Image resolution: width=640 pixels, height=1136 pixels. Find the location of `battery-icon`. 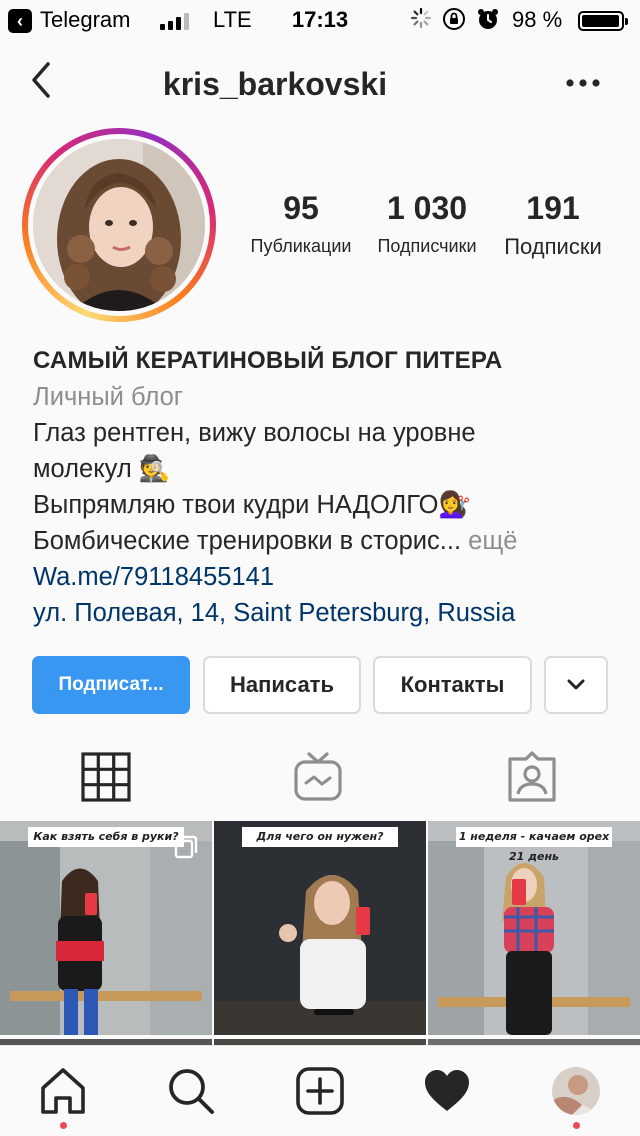

battery-icon is located at coordinates (603, 21).